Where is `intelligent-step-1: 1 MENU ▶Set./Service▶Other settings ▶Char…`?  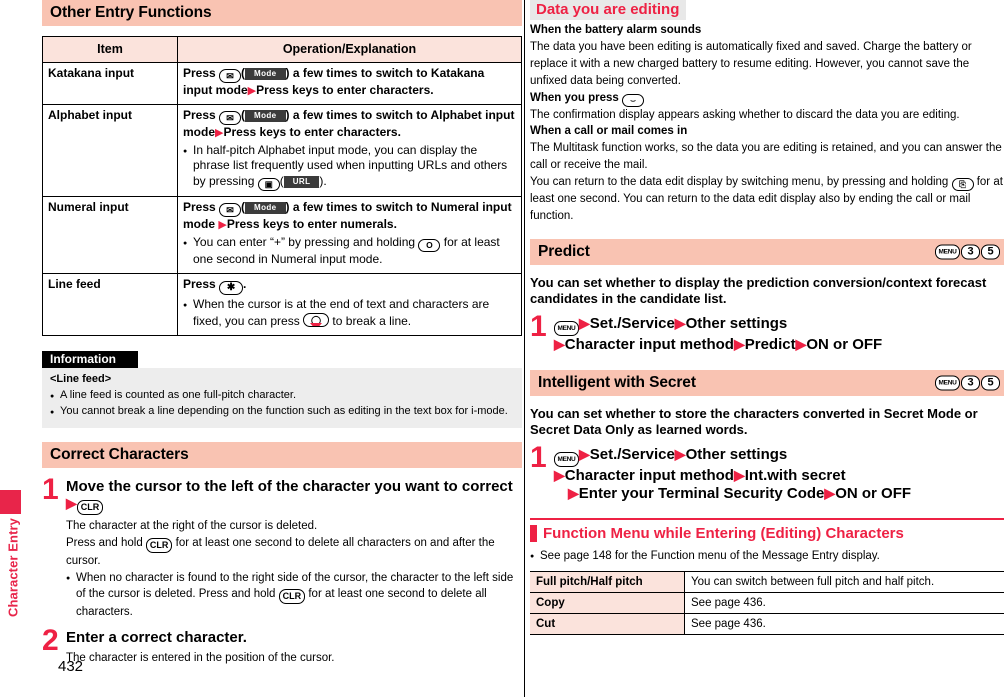 intelligent-step-1: 1 MENU ▶Set./Service▶Other settings ▶Char… is located at coordinates (767, 472).